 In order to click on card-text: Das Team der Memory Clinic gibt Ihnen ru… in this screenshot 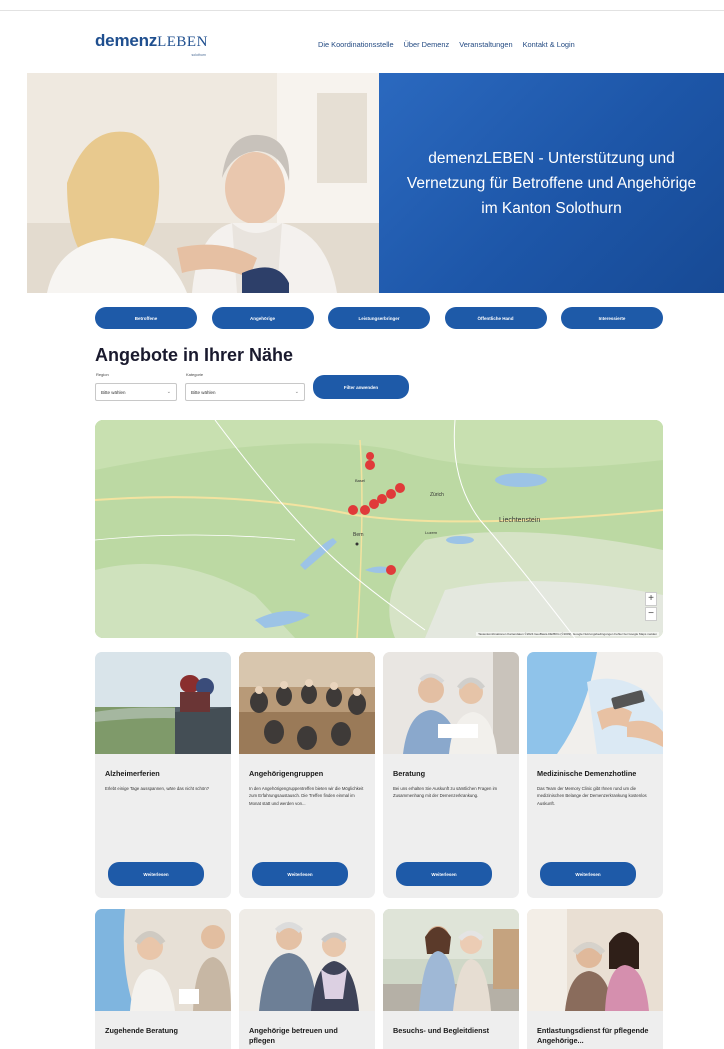, I will do `click(592, 795)`.